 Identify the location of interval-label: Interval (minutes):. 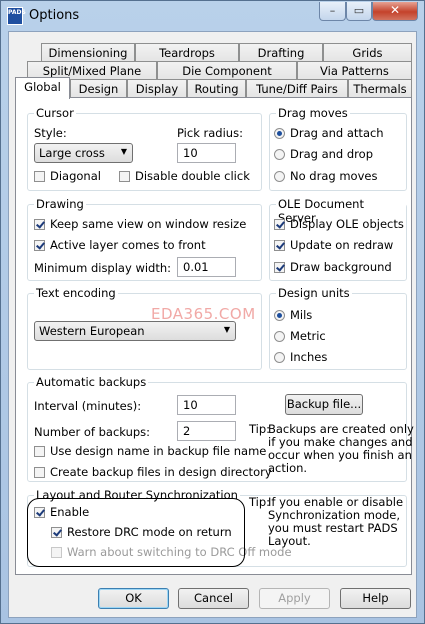
(88, 406).